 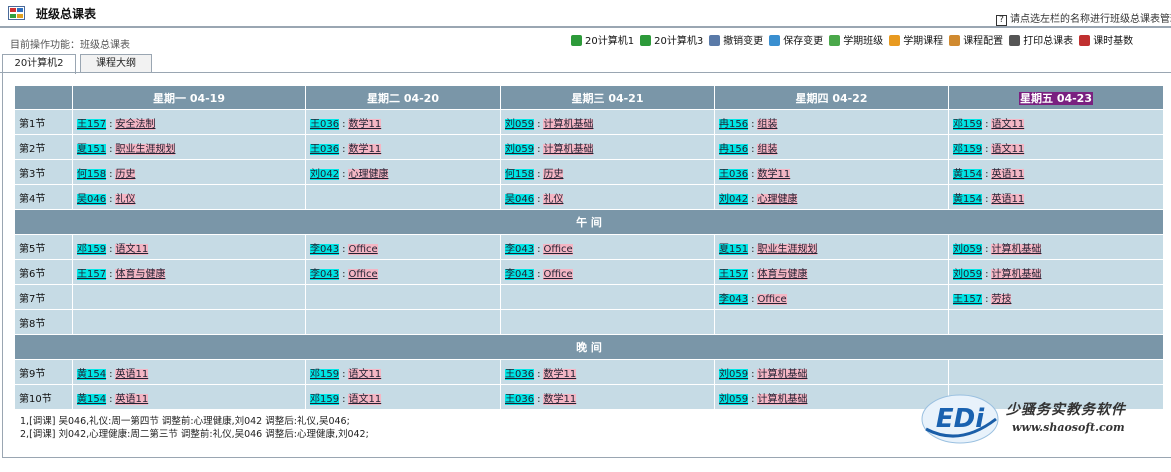 What do you see at coordinates (1001, 299) in the screenshot?
I see `subject-link: 劳技` at bounding box center [1001, 299].